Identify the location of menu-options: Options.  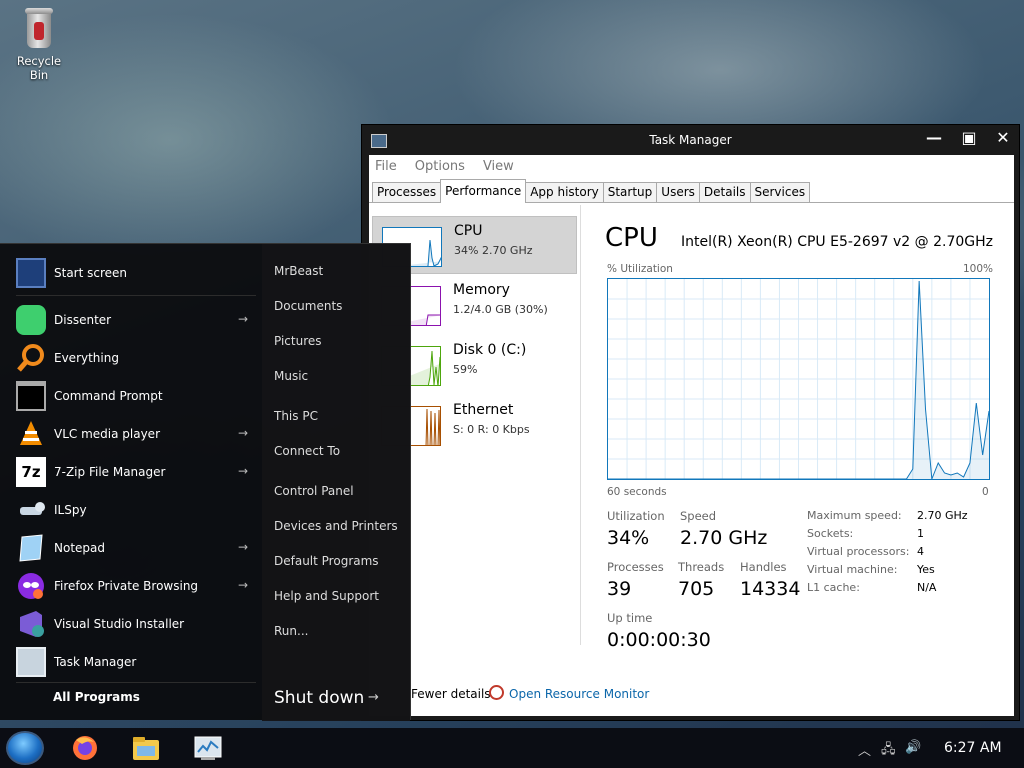
(440, 166).